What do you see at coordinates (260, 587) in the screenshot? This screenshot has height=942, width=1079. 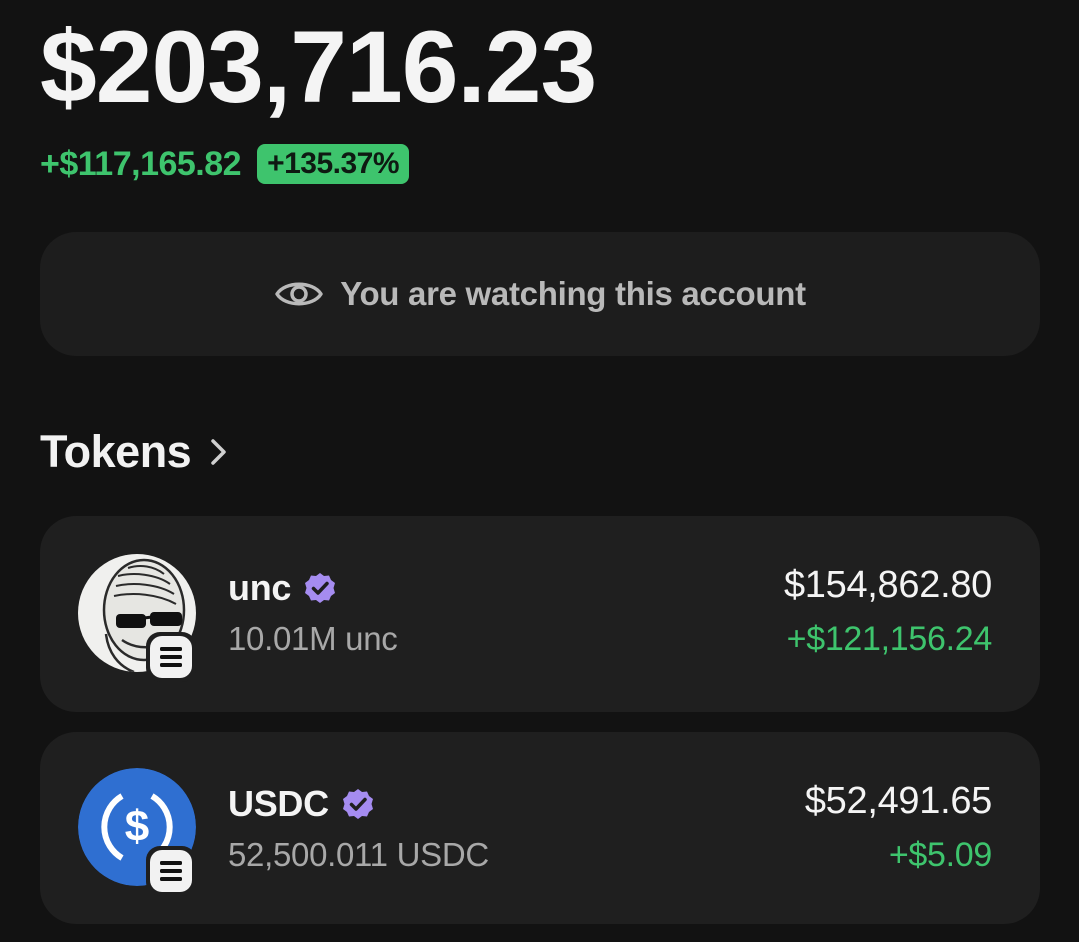 I see `token-name: unc` at bounding box center [260, 587].